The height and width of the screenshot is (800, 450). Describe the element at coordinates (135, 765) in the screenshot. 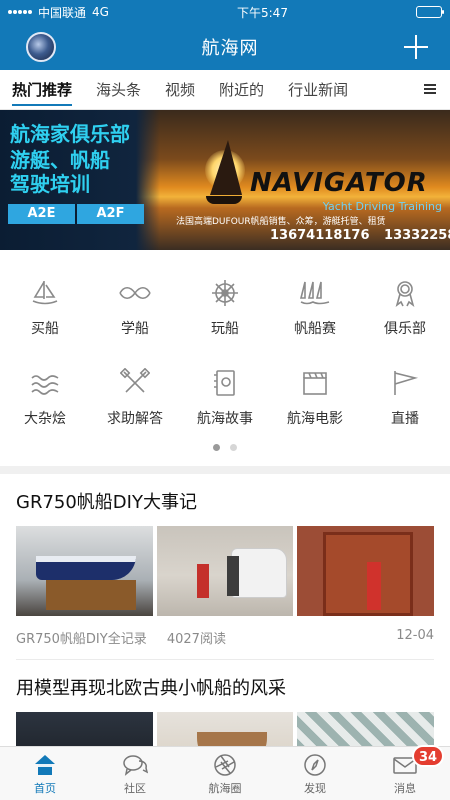

I see `chat-bubbles-icon` at that location.